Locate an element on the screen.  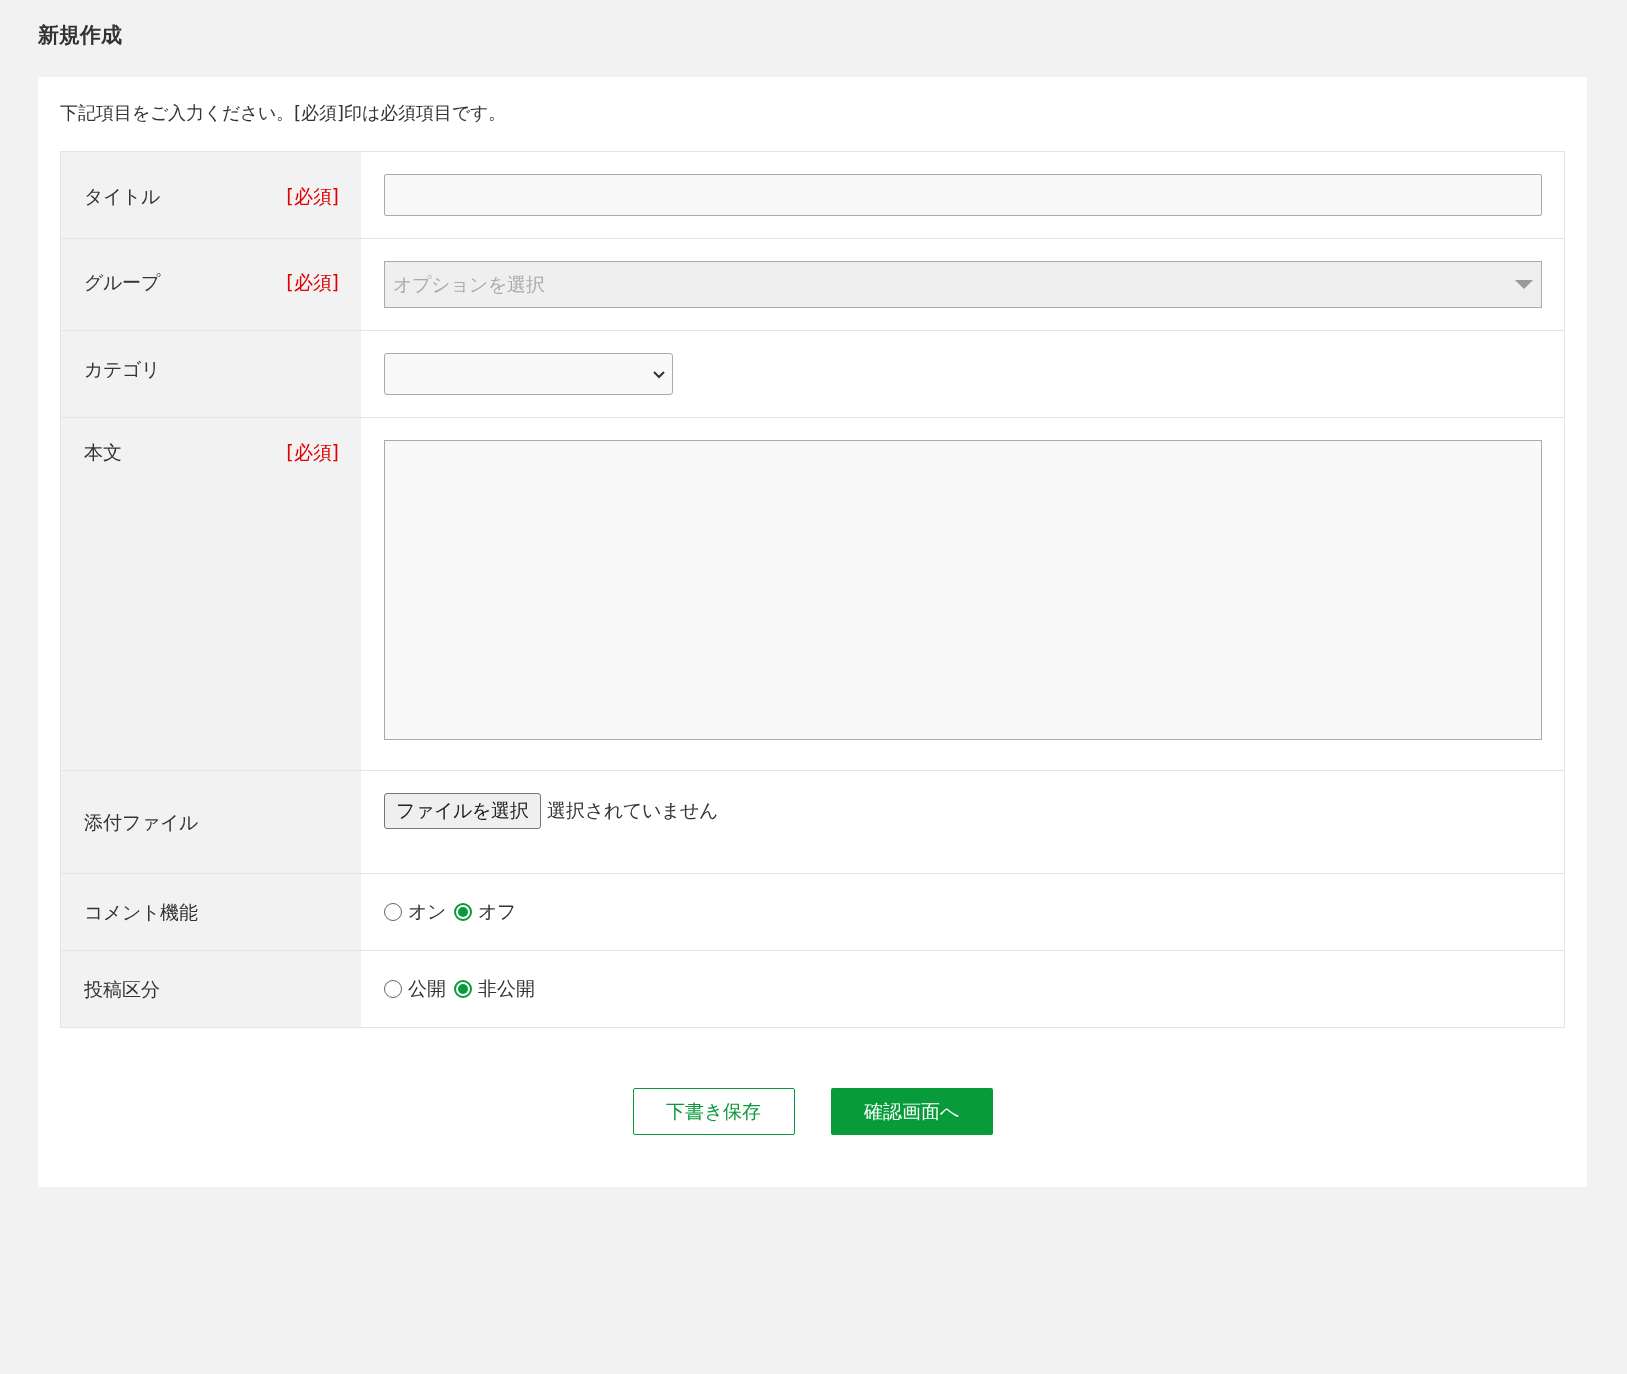
radio-label: オン is located at coordinates (427, 912).